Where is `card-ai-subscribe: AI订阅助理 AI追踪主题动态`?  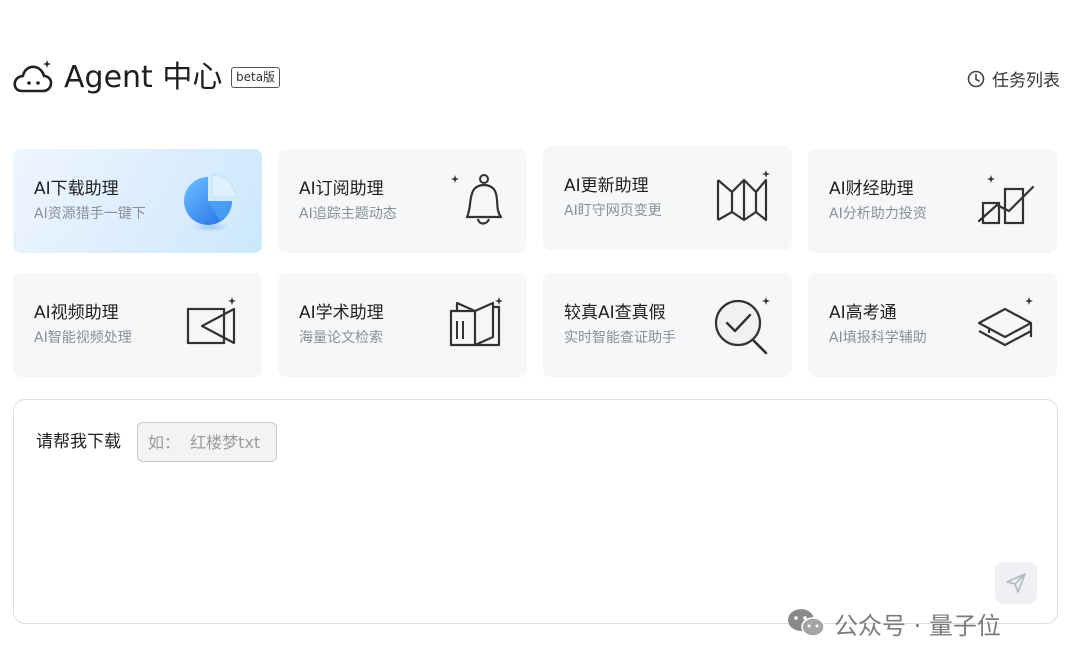 card-ai-subscribe: AI订阅助理 AI追踪主题动态 is located at coordinates (402, 201).